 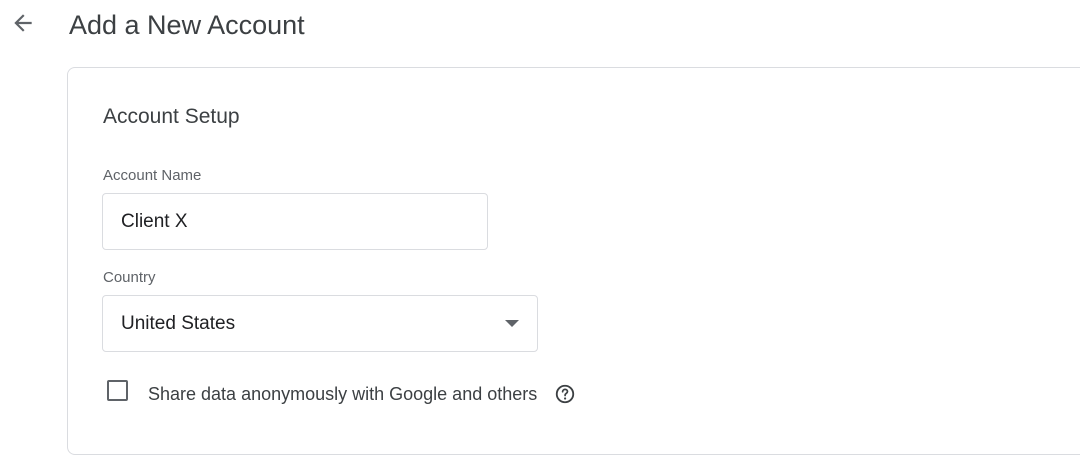 I want to click on account-name-input, so click(x=295, y=221).